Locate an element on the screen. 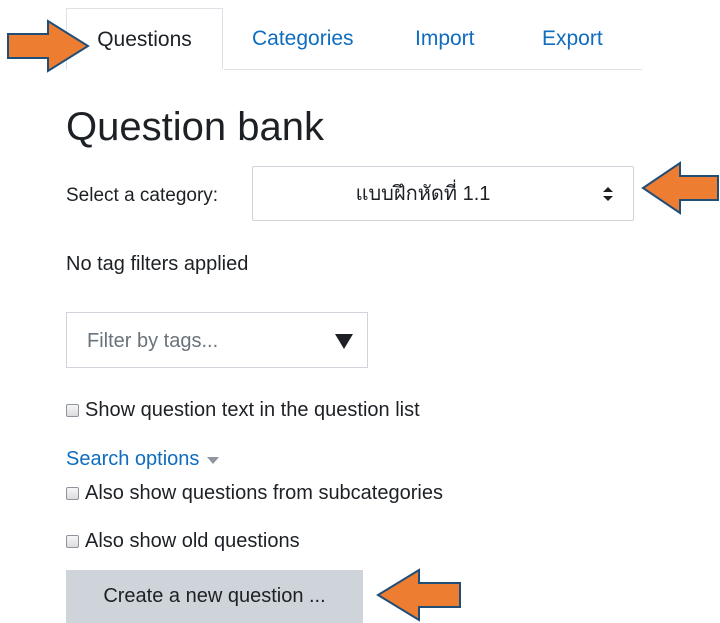  arrow-right-icon is located at coordinates (48, 46).